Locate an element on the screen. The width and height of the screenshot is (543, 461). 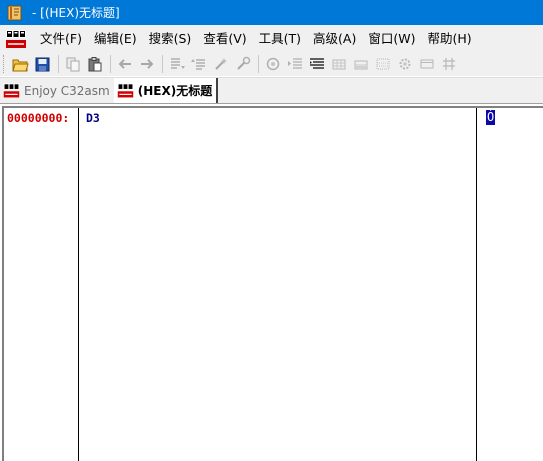
block-grid-icon is located at coordinates (338, 64).